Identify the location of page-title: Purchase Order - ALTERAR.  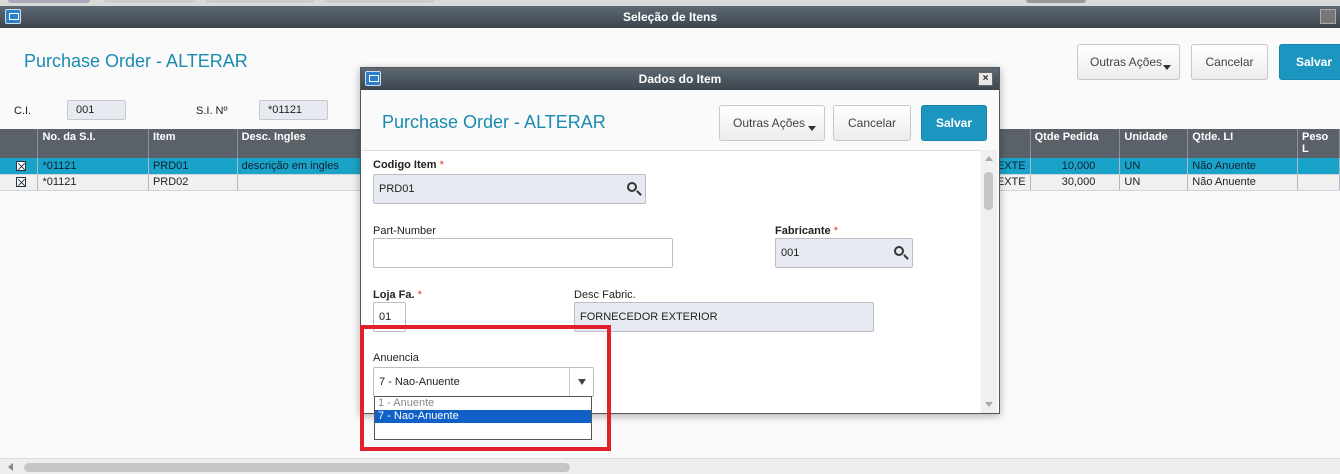
(136, 61).